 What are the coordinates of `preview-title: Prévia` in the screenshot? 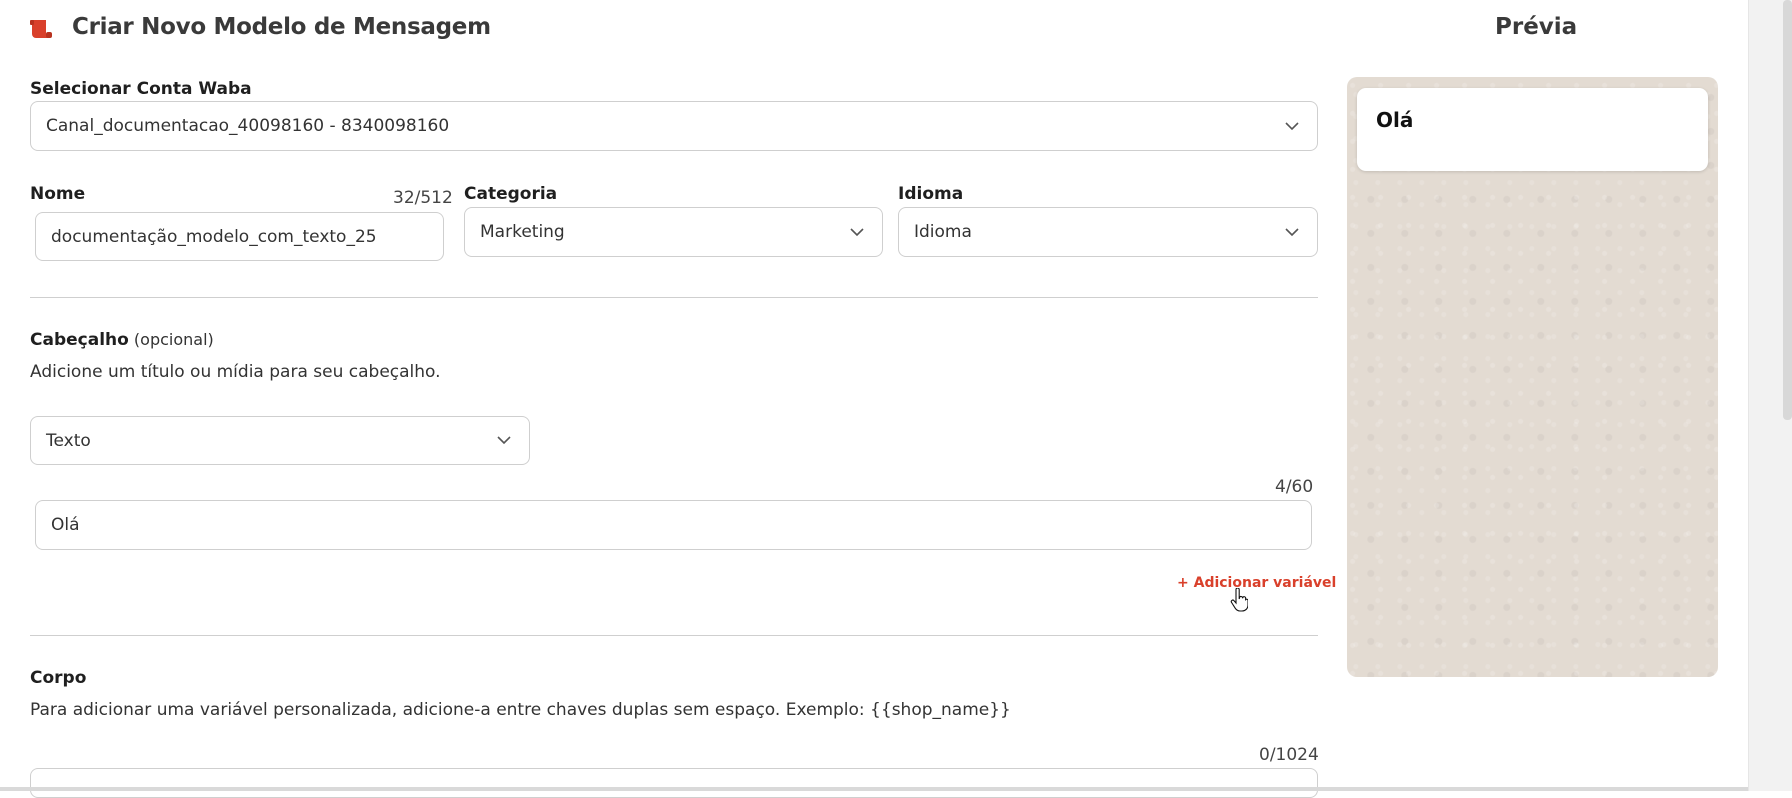 It's located at (1536, 27).